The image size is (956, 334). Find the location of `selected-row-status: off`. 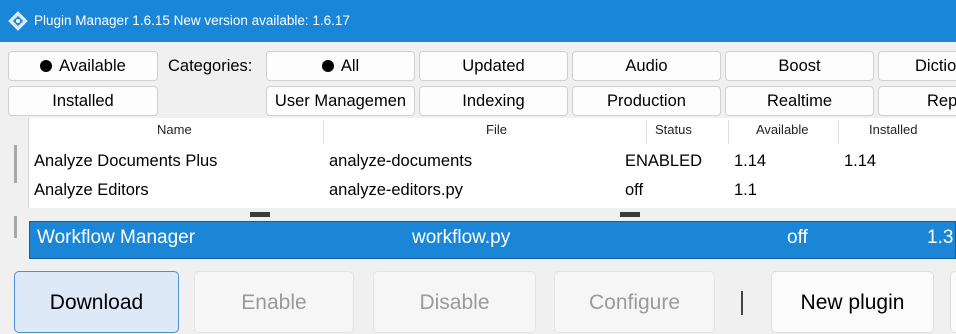

selected-row-status: off is located at coordinates (797, 237).